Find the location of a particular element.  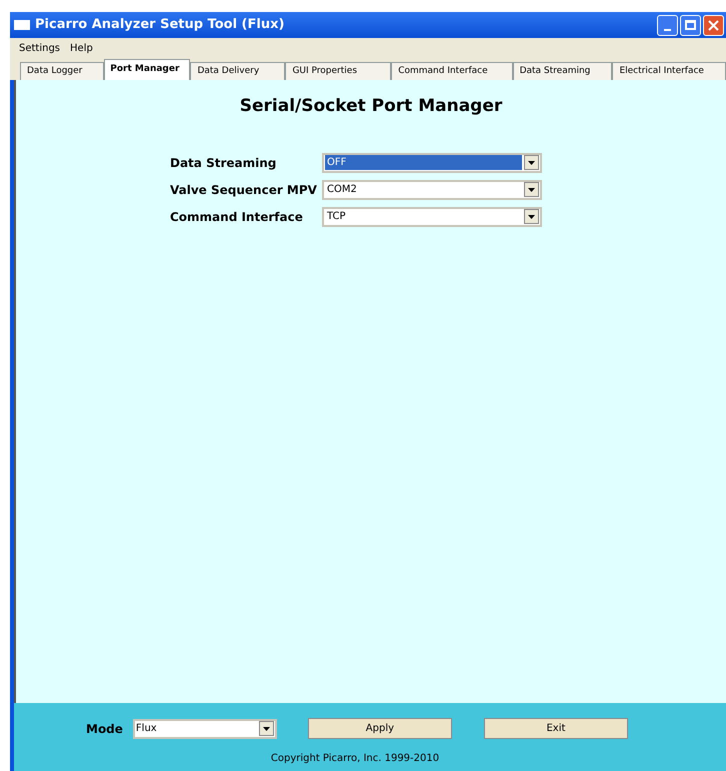

window-title: Picarro Analyzer Setup Tool (Flux) is located at coordinates (160, 25).